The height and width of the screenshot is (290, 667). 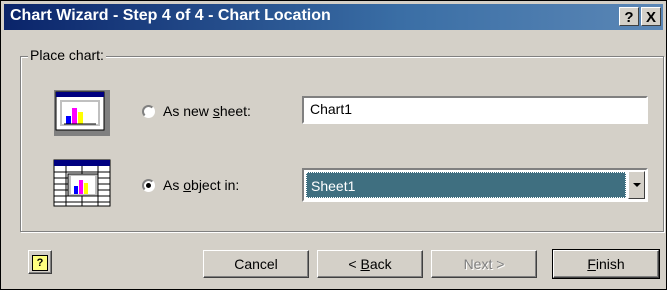 I want to click on back-button-rest: ack, so click(x=380, y=264).